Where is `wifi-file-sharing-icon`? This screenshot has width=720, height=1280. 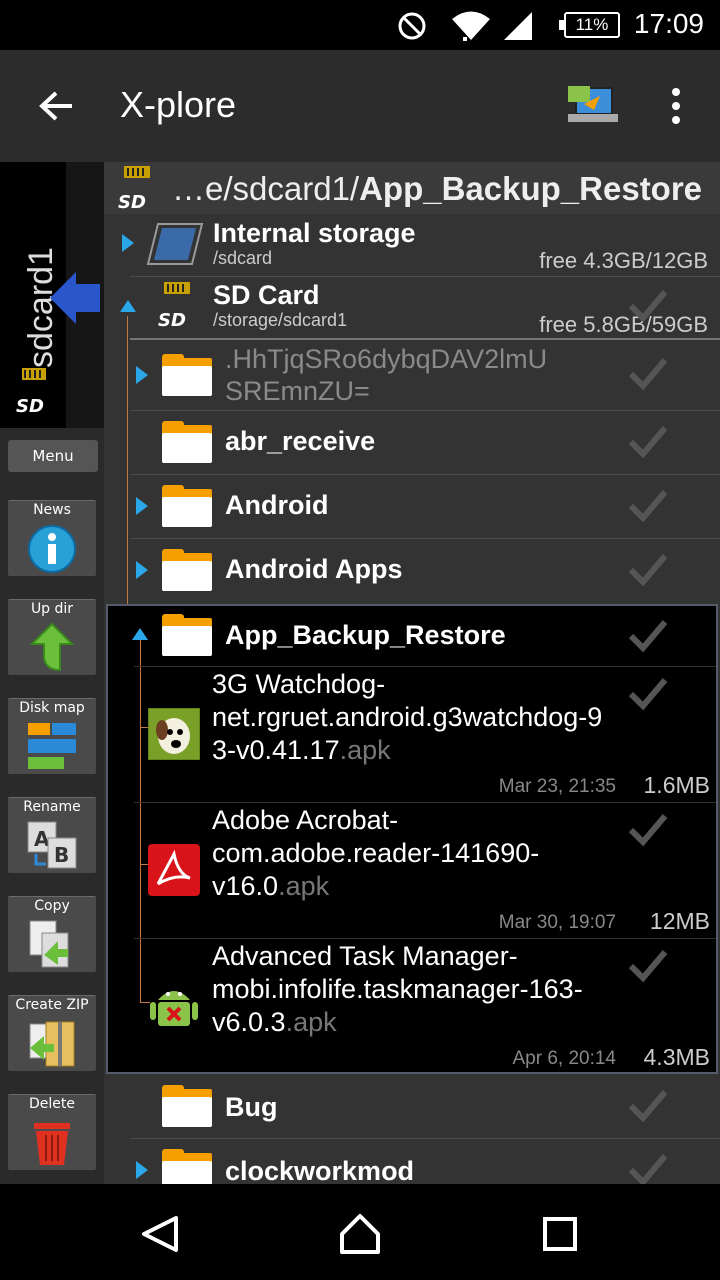 wifi-file-sharing-icon is located at coordinates (592, 107).